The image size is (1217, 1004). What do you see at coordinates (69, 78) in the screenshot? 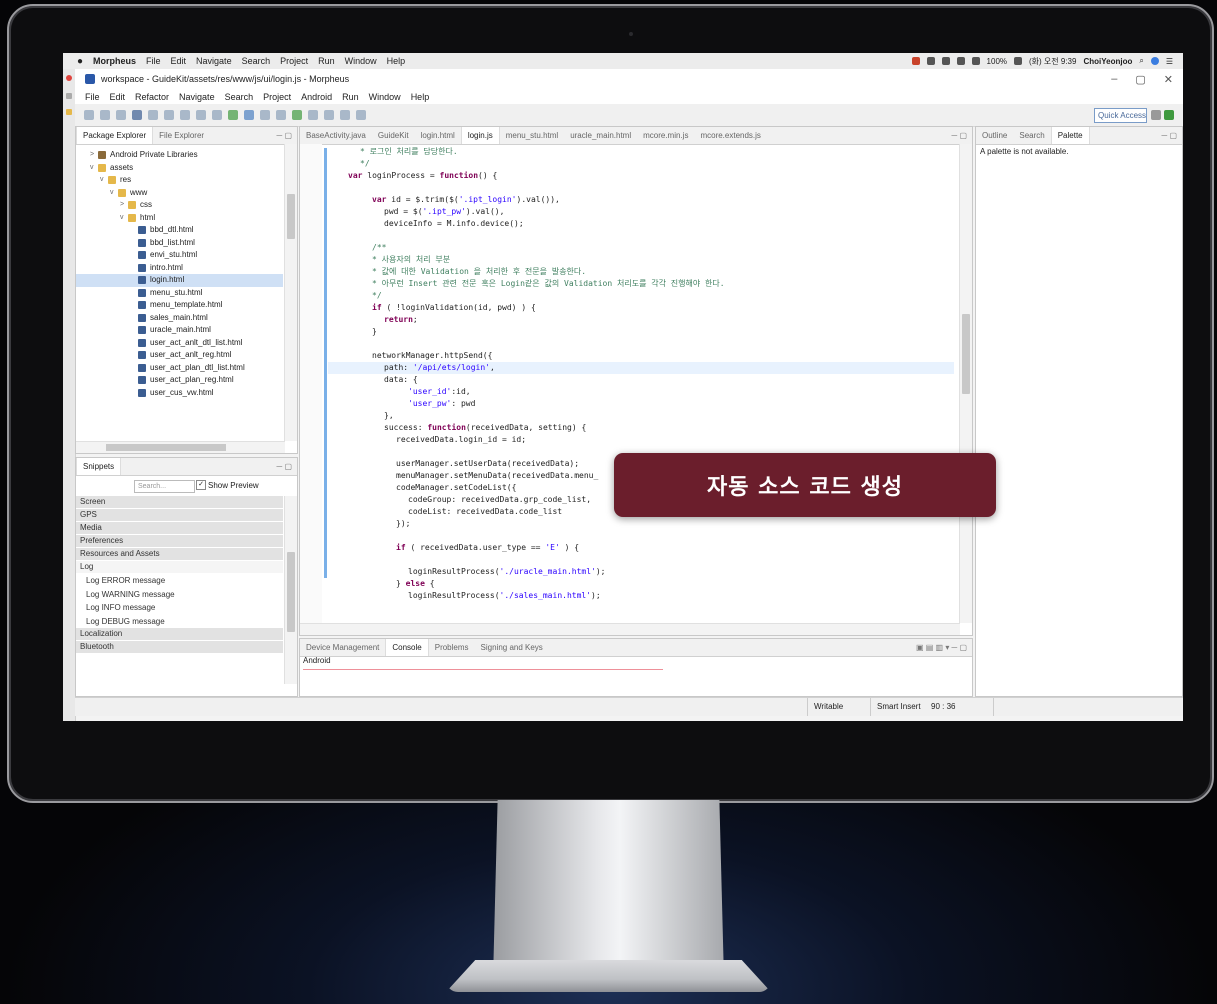
I see `close-window-icon` at bounding box center [69, 78].